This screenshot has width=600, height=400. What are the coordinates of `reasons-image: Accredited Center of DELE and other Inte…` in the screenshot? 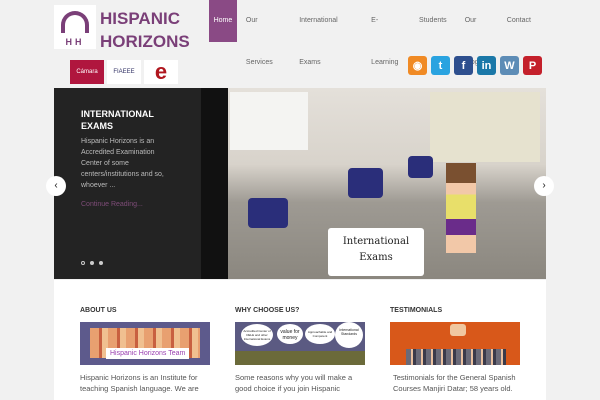 It's located at (300, 343).